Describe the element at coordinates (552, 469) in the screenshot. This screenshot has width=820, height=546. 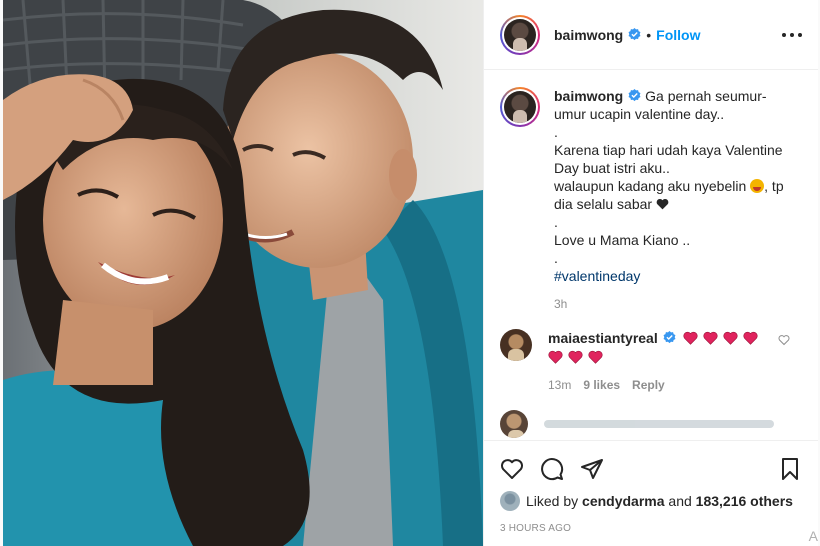
I see `comment-icon` at that location.